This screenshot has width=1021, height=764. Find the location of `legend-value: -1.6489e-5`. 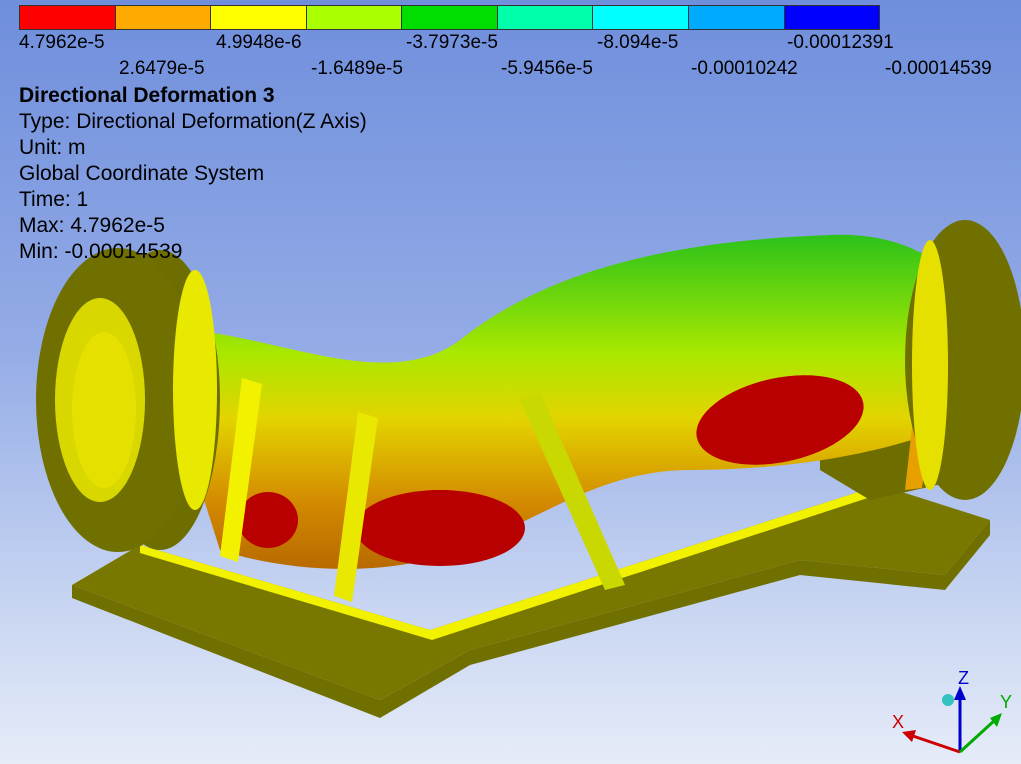

legend-value: -1.6489e-5 is located at coordinates (357, 68).